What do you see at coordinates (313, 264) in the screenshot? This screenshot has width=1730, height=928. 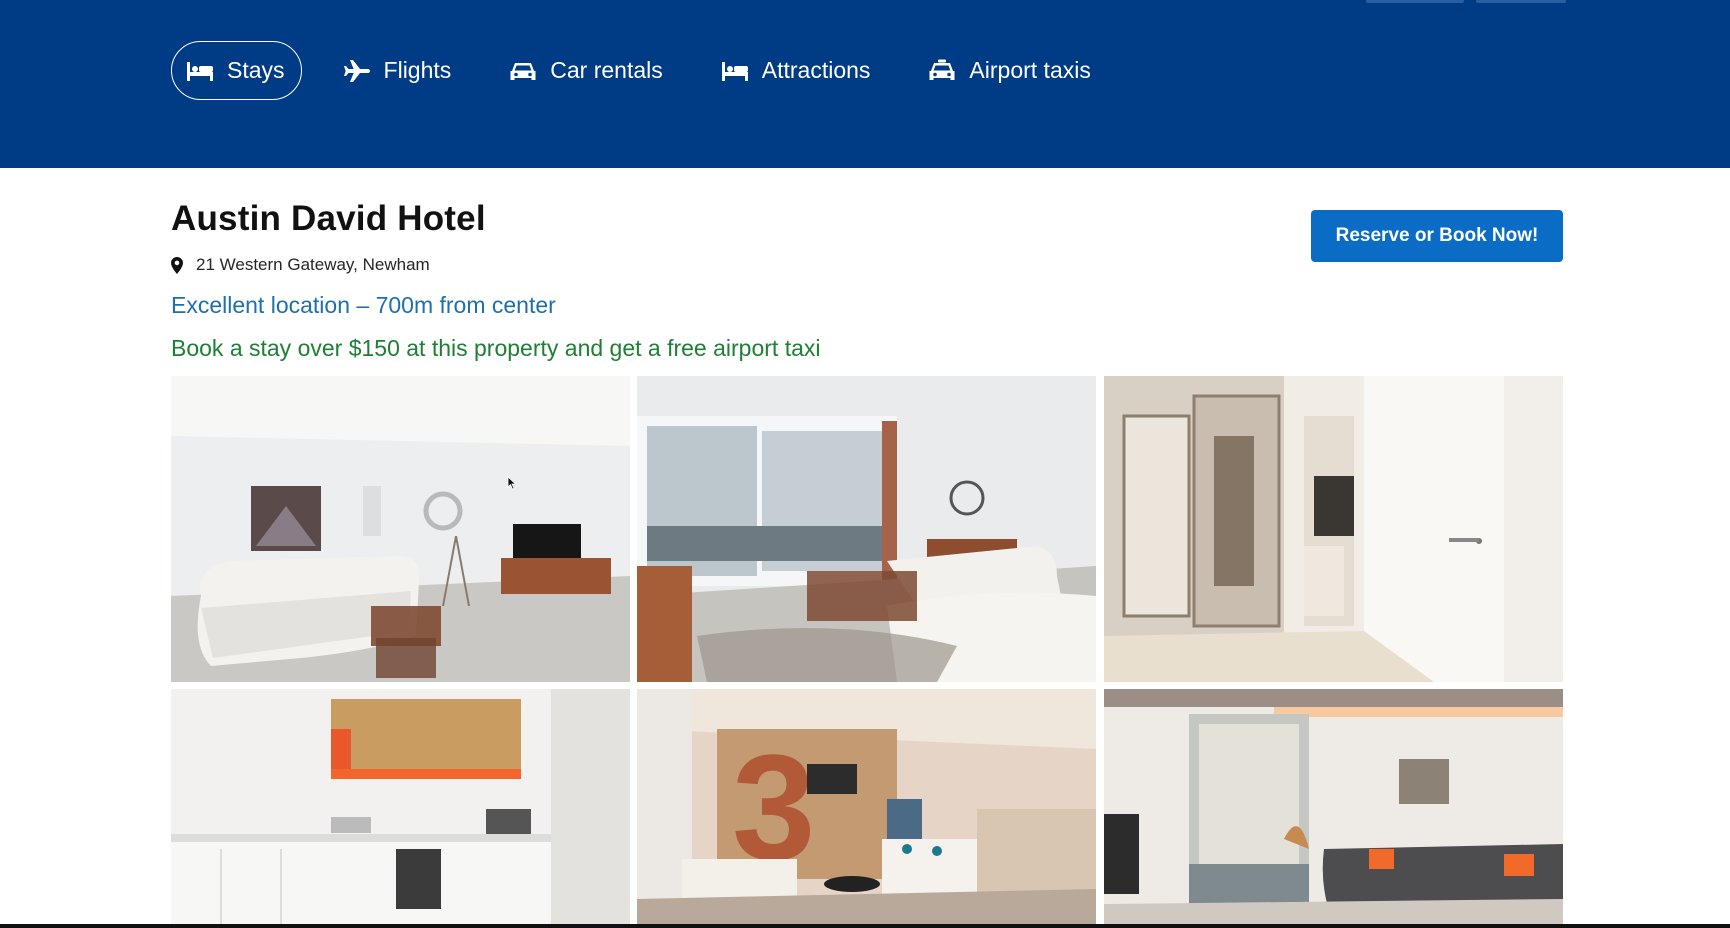 I see `address-text: 21 Western Gateway, Newham` at bounding box center [313, 264].